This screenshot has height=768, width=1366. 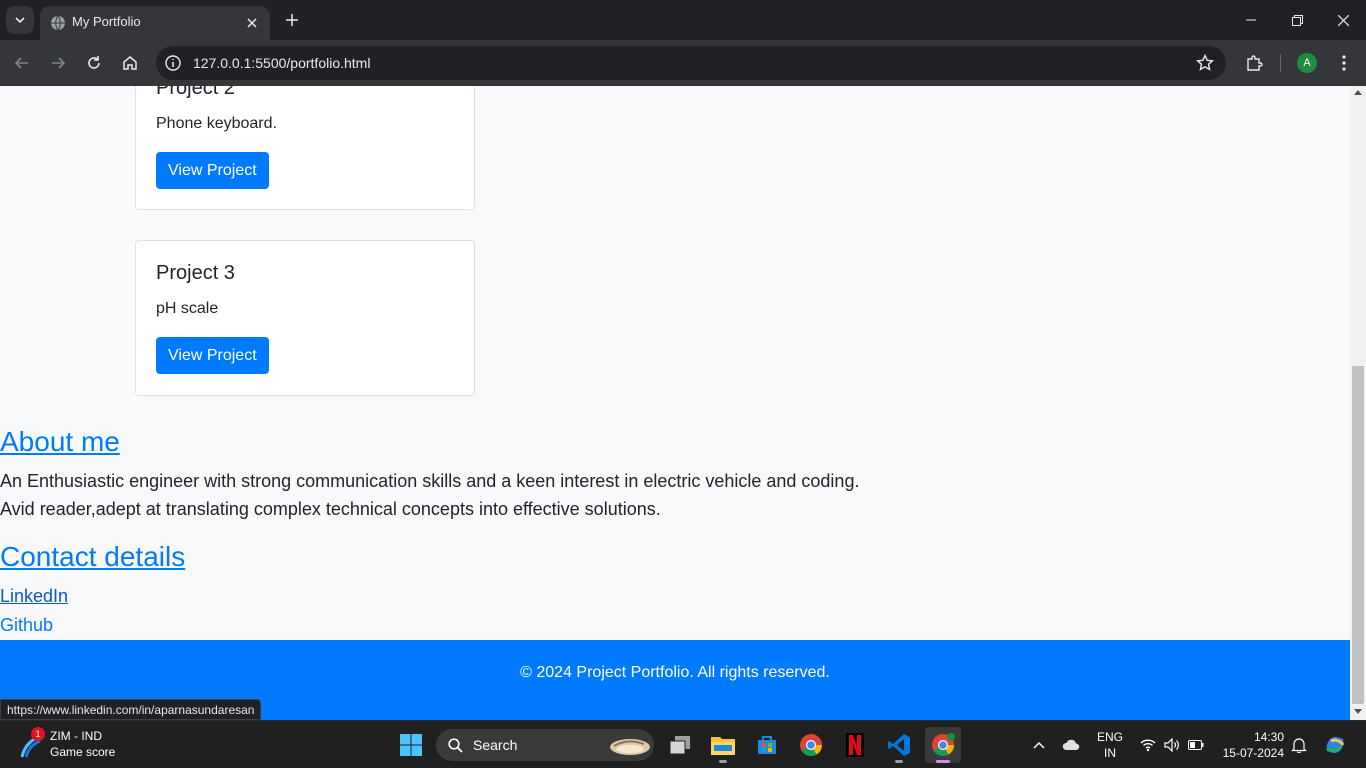 What do you see at coordinates (281, 63) in the screenshot?
I see `address-url: 127.0.0.1:5500/portfolio.html` at bounding box center [281, 63].